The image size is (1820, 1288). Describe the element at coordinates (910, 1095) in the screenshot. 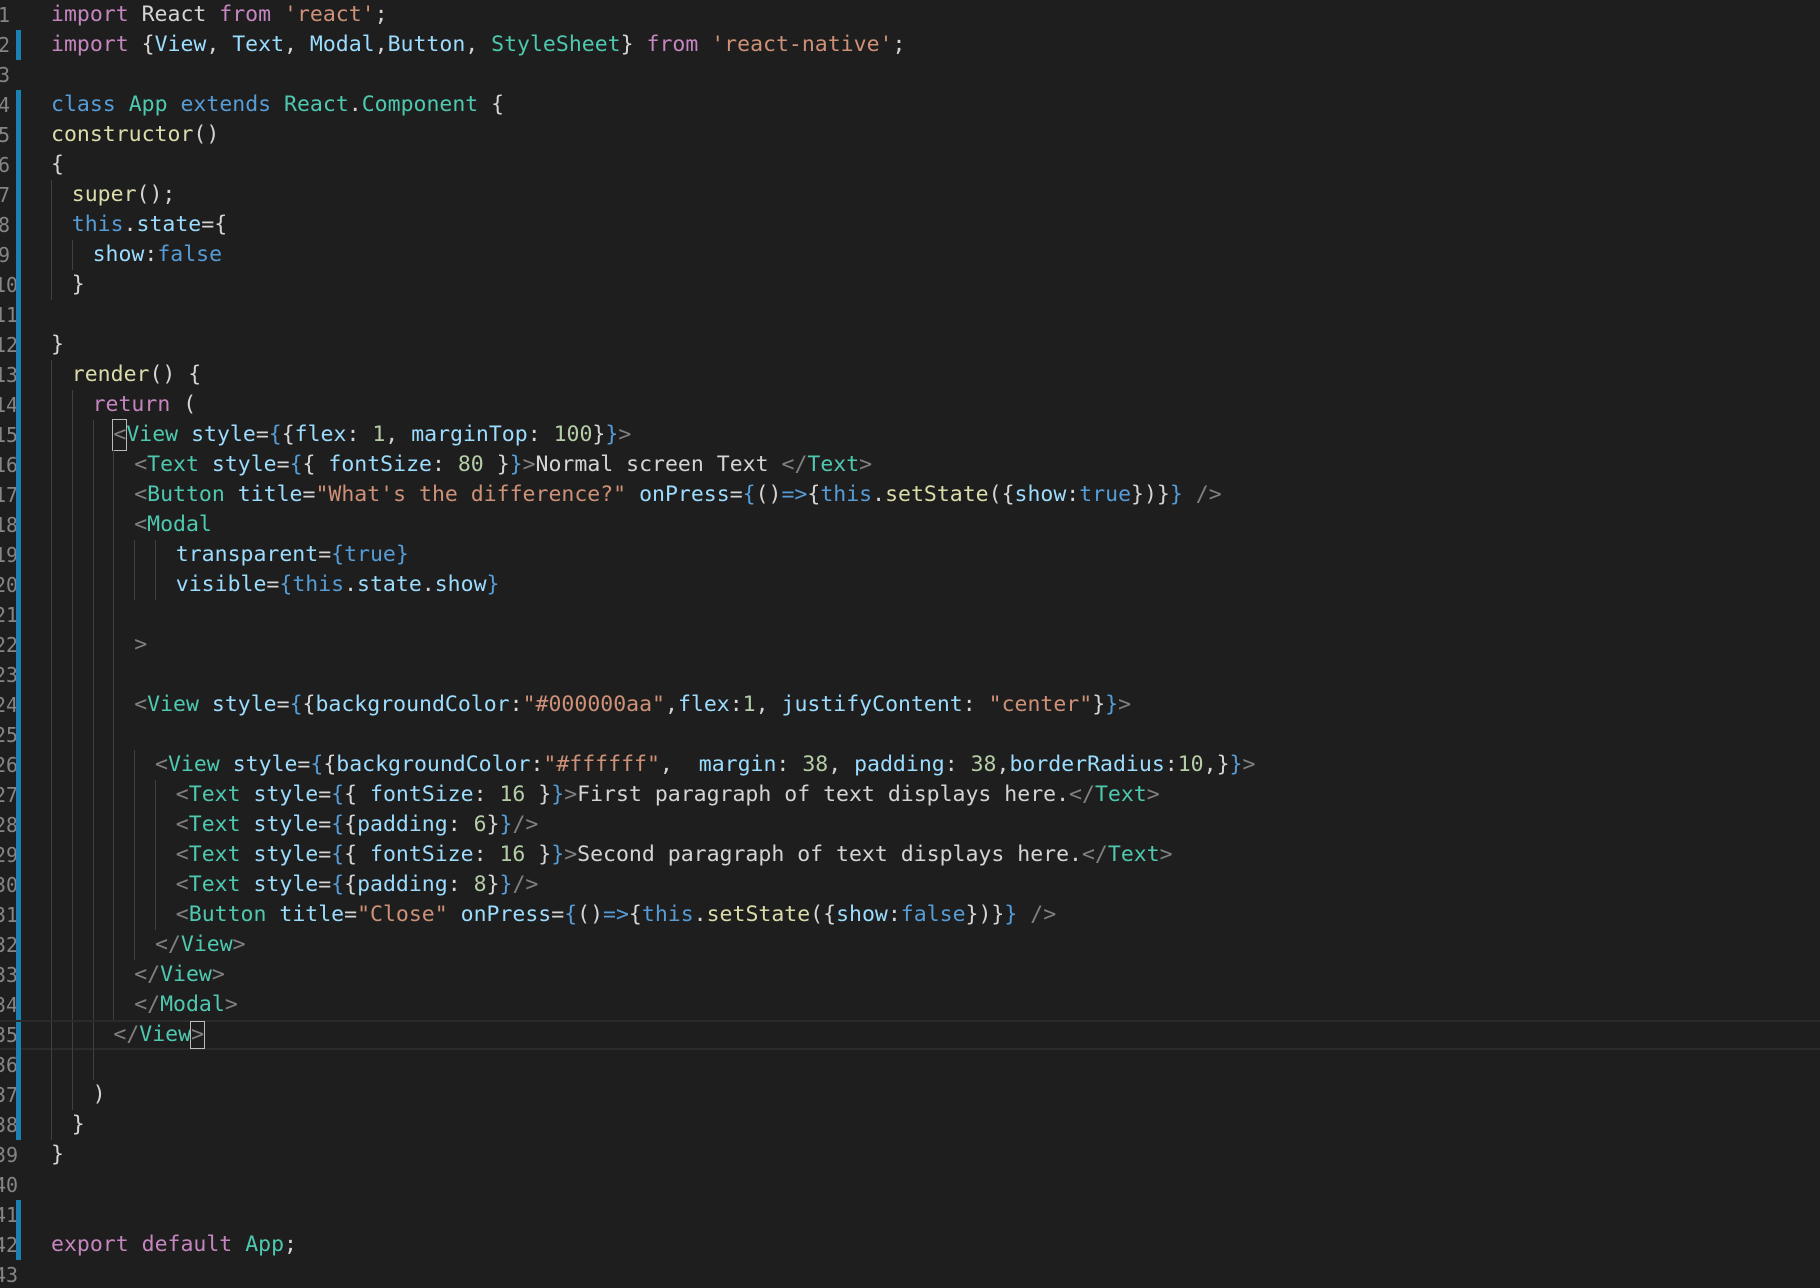

I see `code-line: 37)` at that location.